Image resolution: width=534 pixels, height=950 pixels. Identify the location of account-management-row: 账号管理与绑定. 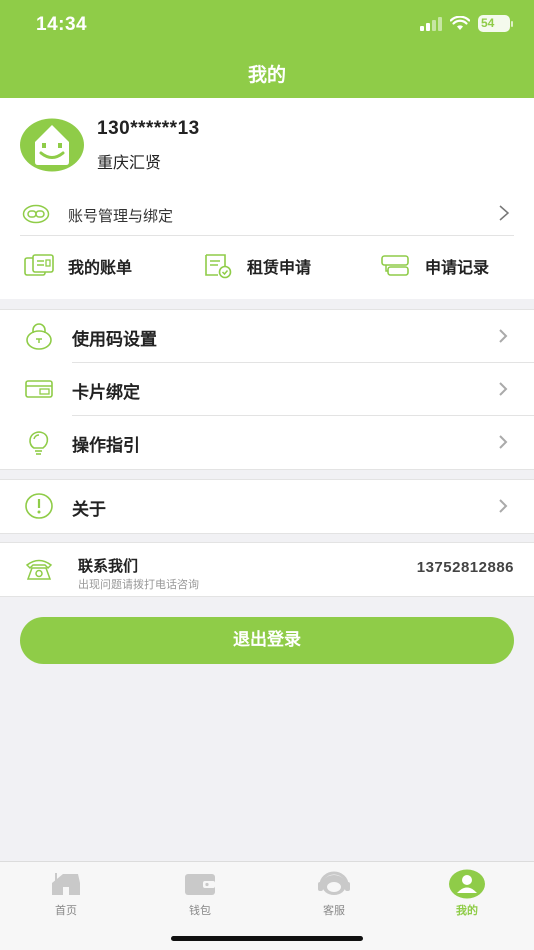
(267, 217).